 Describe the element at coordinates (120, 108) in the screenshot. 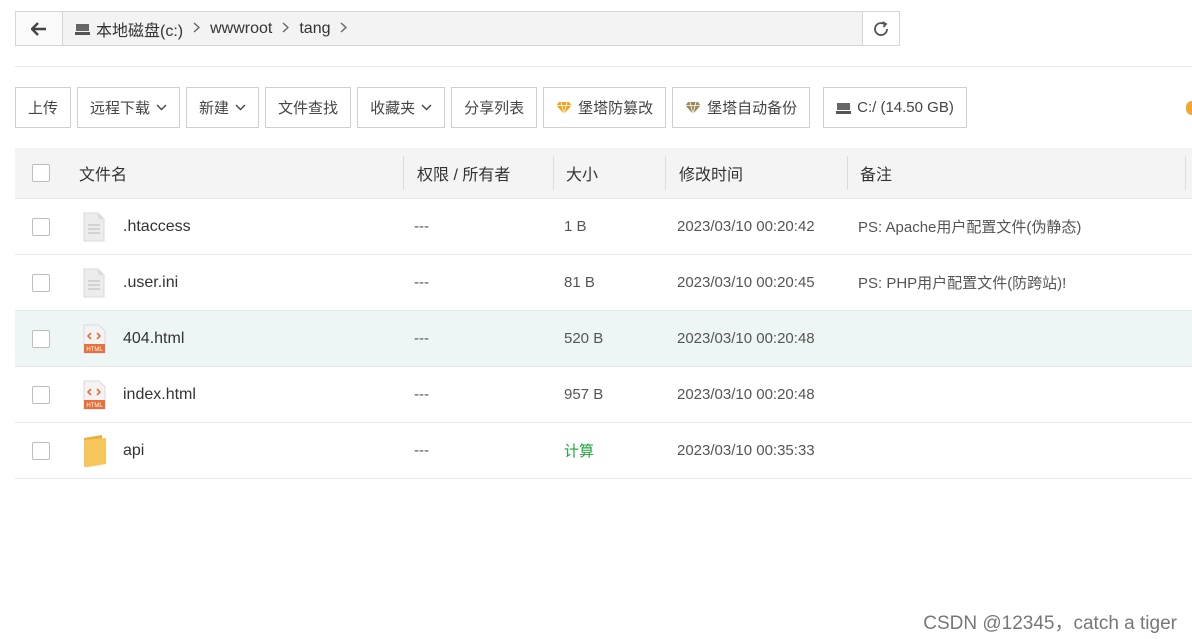

I see `remote-download-label: 远程下载` at that location.